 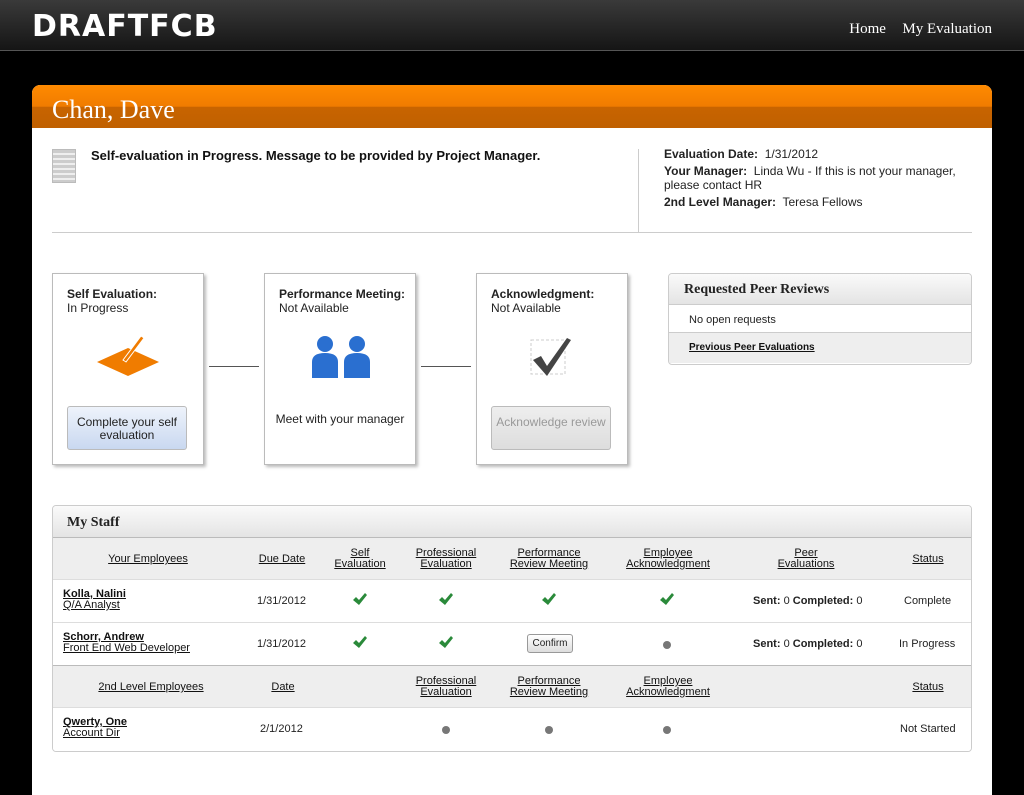 I want to click on step-status: In Progress, so click(x=98, y=308).